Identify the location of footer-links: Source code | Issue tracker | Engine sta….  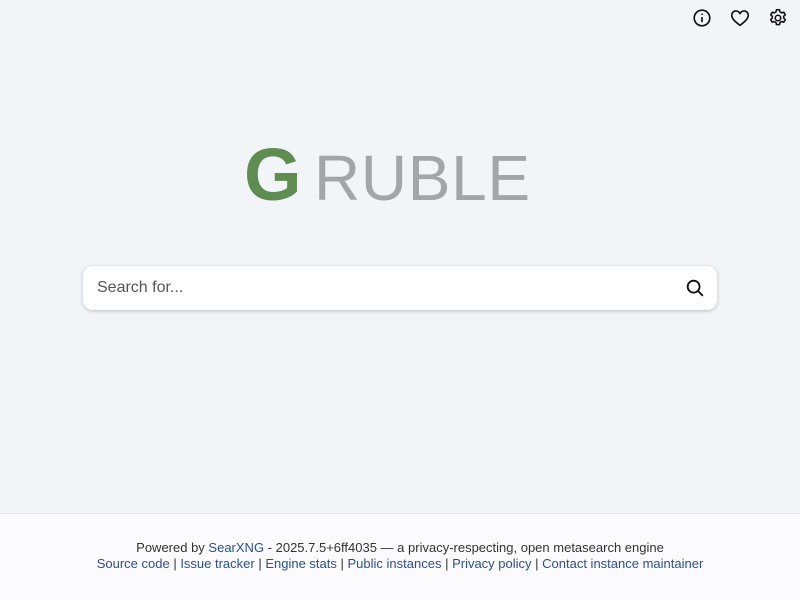
(400, 564).